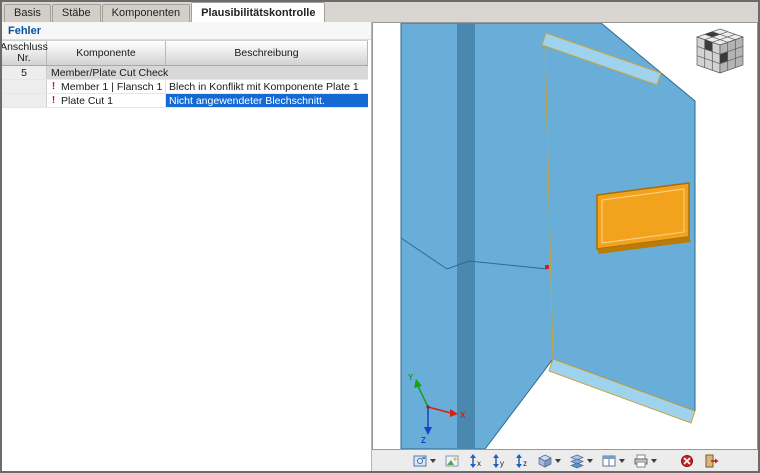  I want to click on tab-komponenten: Komponenten, so click(146, 13).